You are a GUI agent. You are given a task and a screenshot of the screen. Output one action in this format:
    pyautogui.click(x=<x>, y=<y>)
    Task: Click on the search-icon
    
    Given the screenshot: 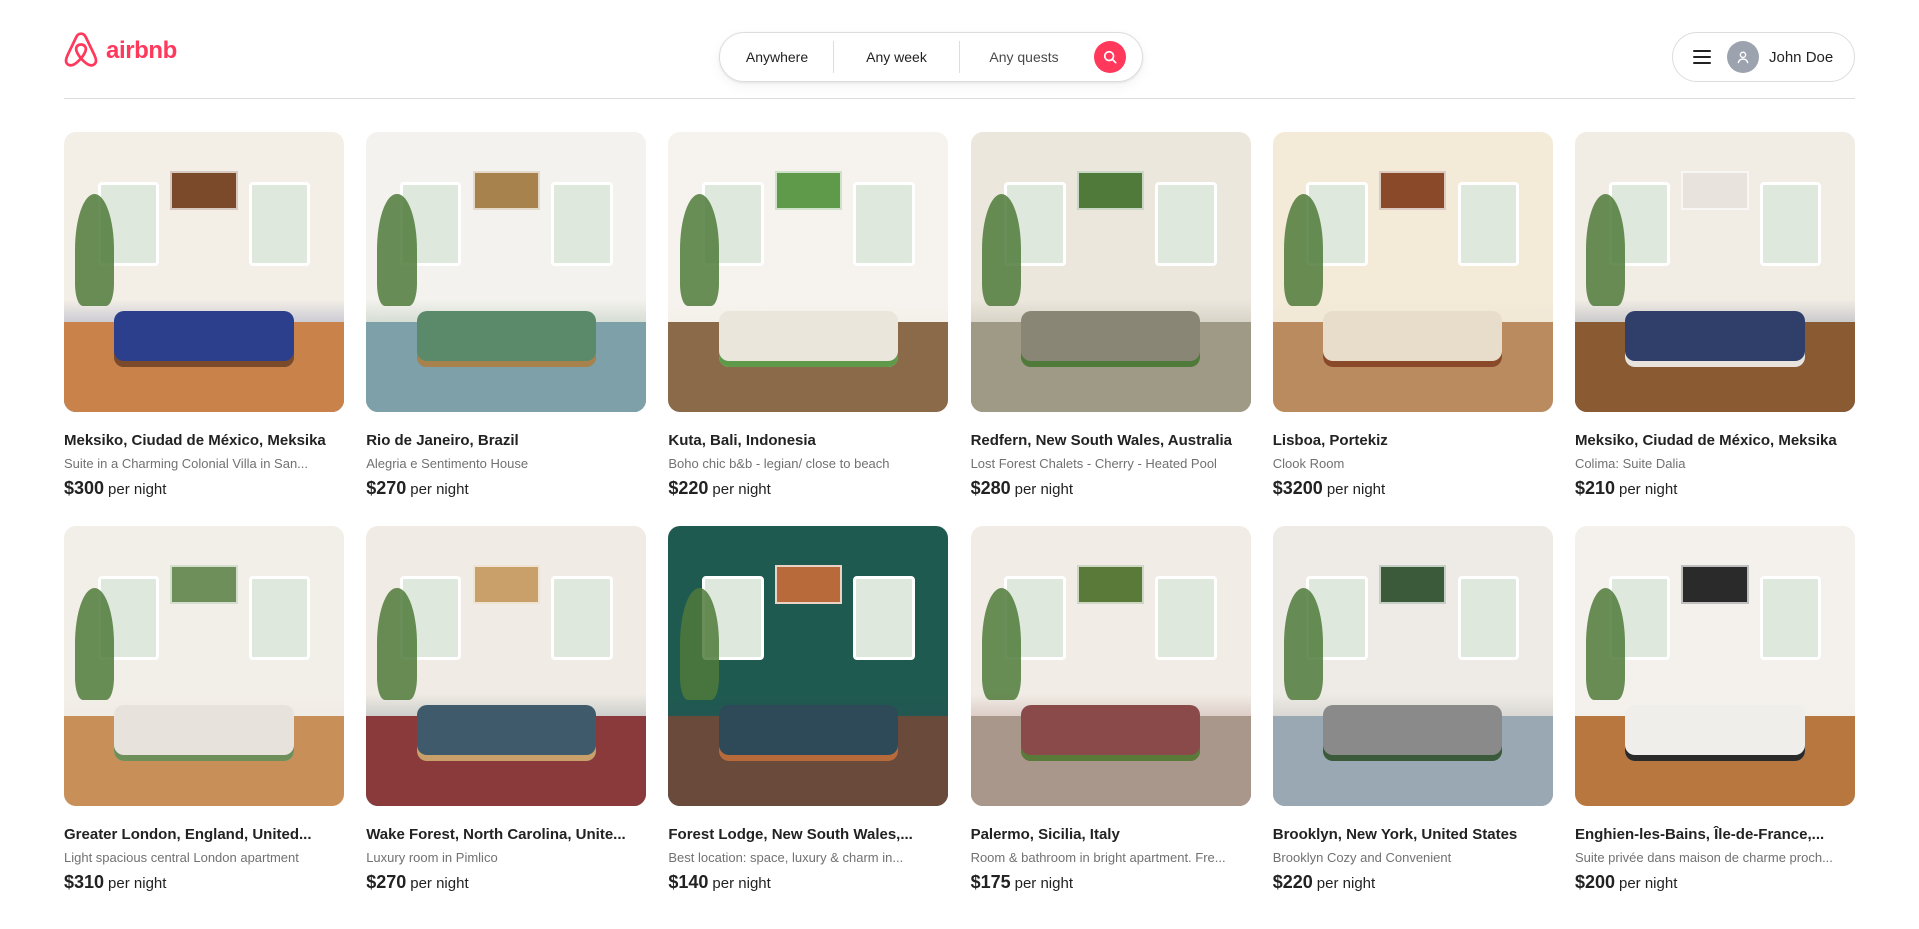 What is the action you would take?
    pyautogui.click(x=1110, y=57)
    